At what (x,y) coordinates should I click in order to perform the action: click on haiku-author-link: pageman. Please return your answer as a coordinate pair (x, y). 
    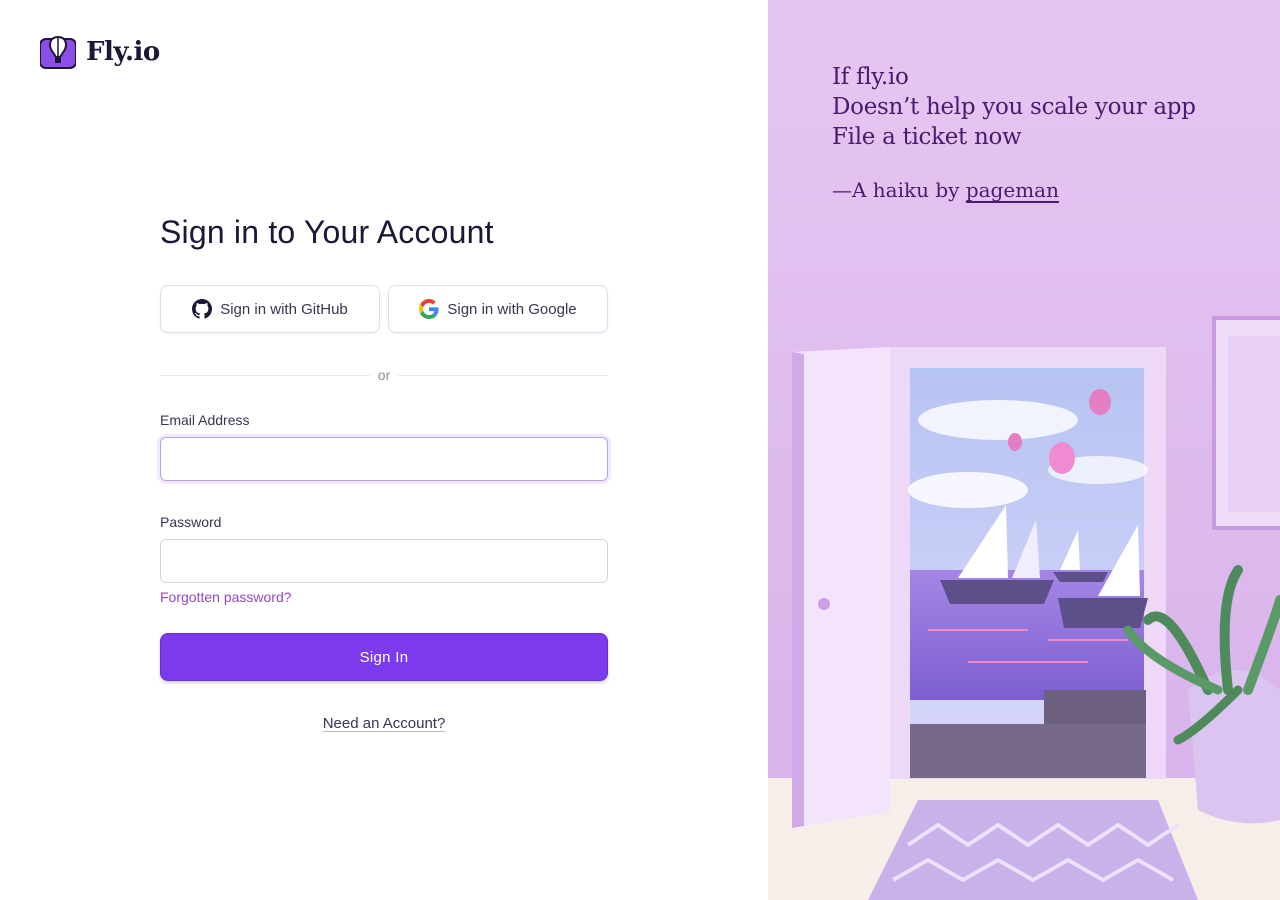
    Looking at the image, I should click on (1012, 190).